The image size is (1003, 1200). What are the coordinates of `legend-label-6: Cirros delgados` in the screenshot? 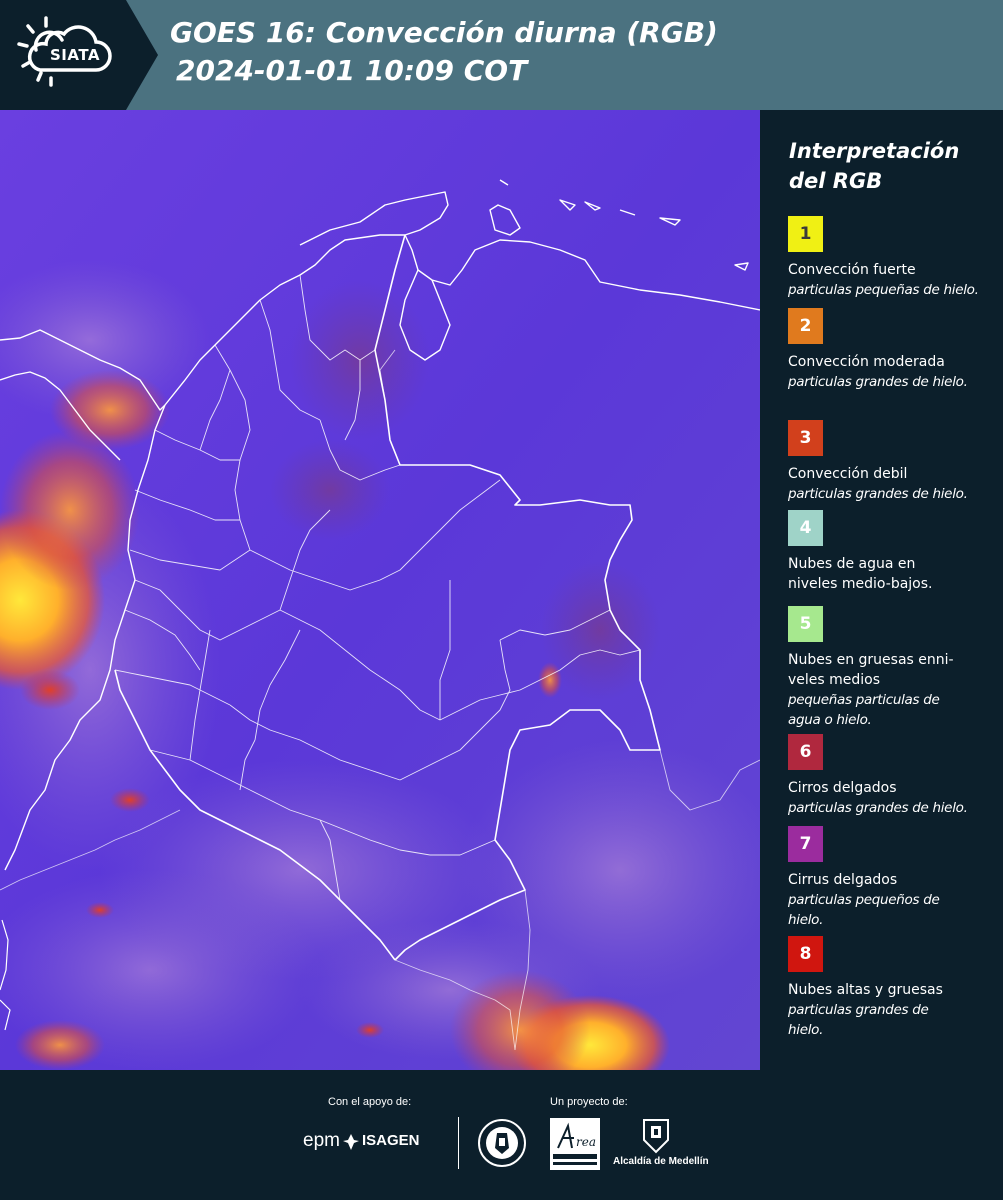 It's located at (842, 788).